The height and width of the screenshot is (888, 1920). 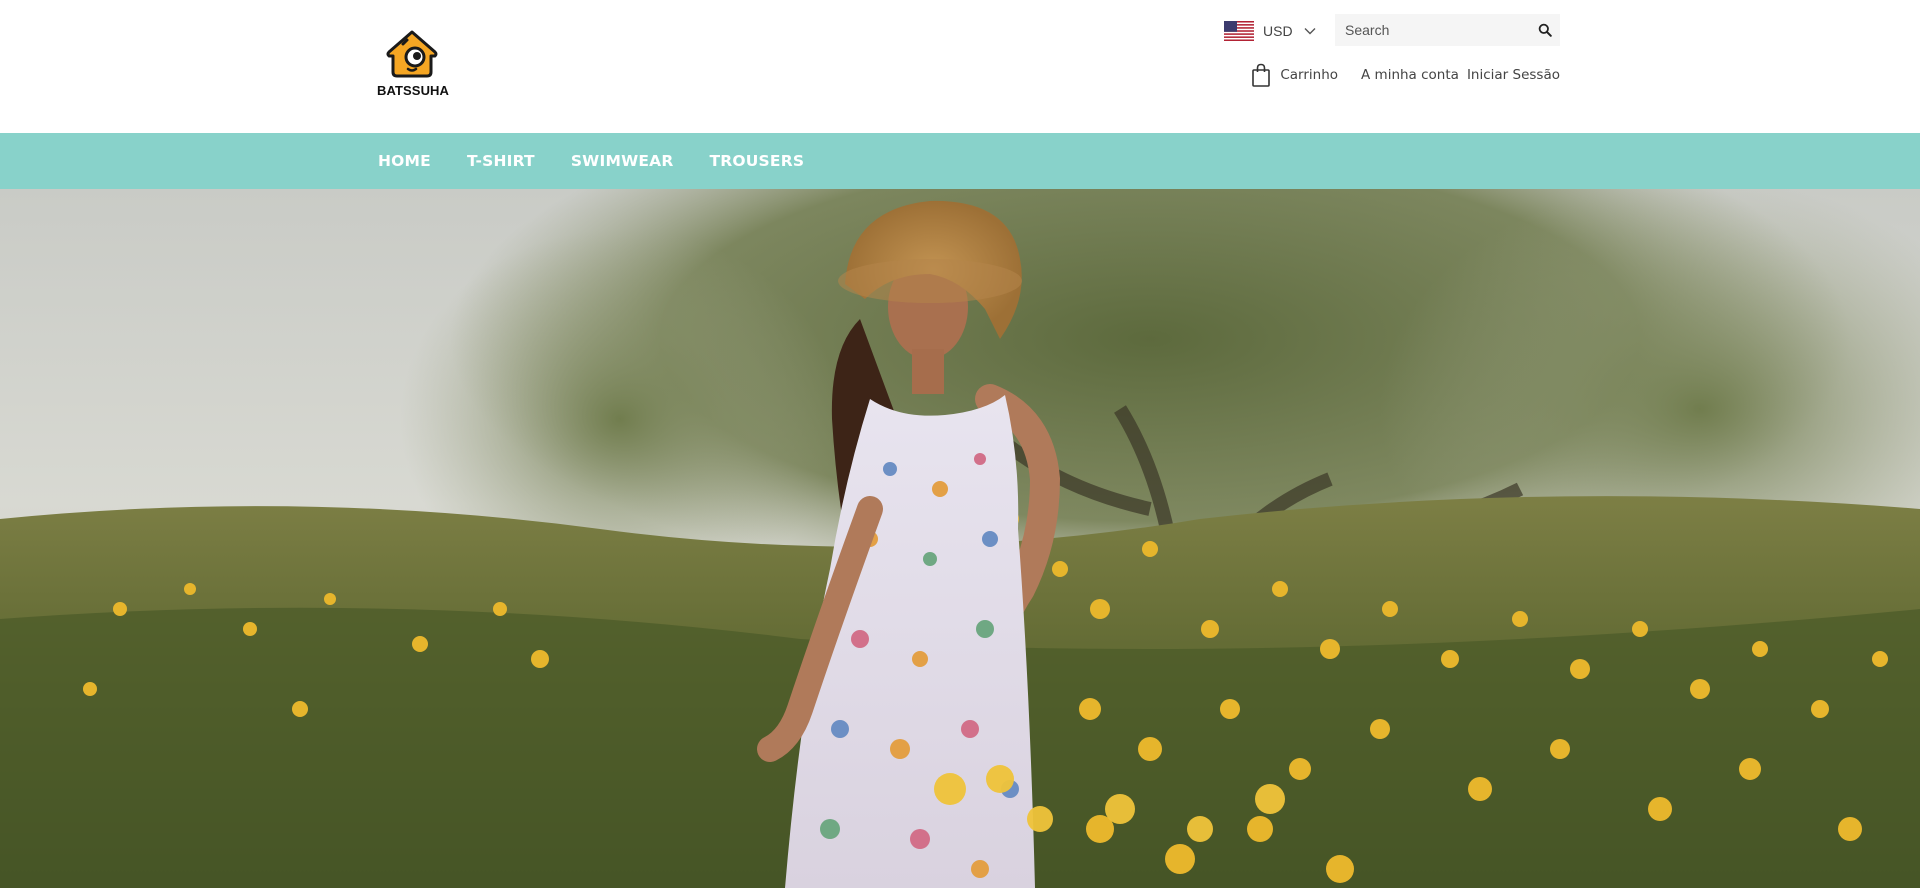 I want to click on currency-code: USD, so click(x=1278, y=31).